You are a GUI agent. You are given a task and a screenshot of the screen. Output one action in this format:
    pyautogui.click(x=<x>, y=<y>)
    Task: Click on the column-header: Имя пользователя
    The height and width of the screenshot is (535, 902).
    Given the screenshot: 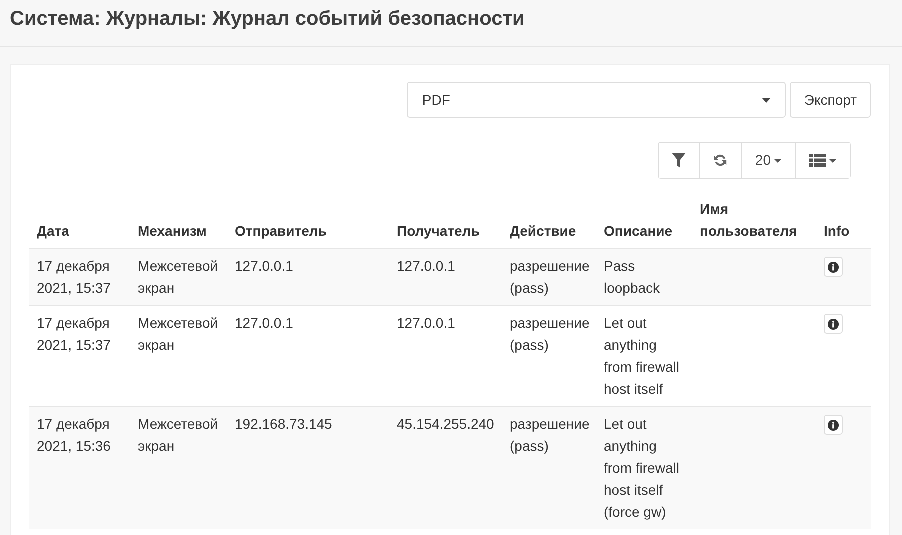 What is the action you would take?
    pyautogui.click(x=747, y=220)
    